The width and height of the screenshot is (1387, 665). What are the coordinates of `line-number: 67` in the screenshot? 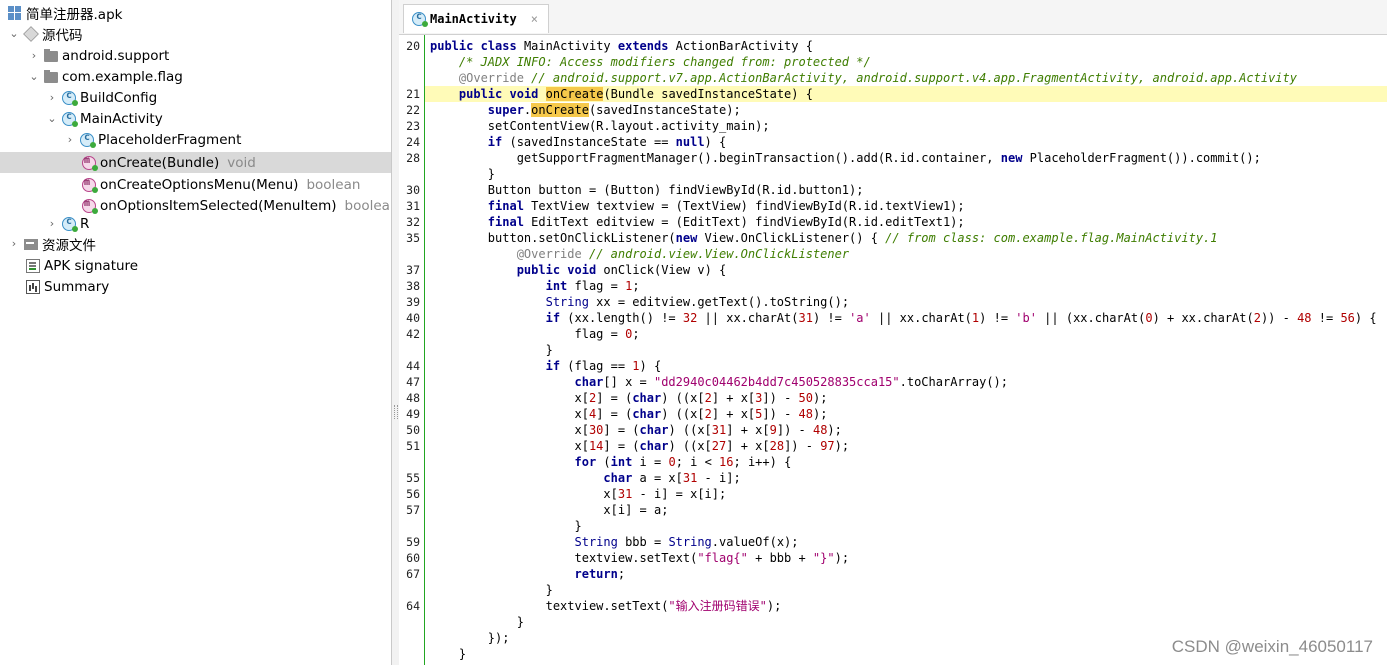 It's located at (413, 574).